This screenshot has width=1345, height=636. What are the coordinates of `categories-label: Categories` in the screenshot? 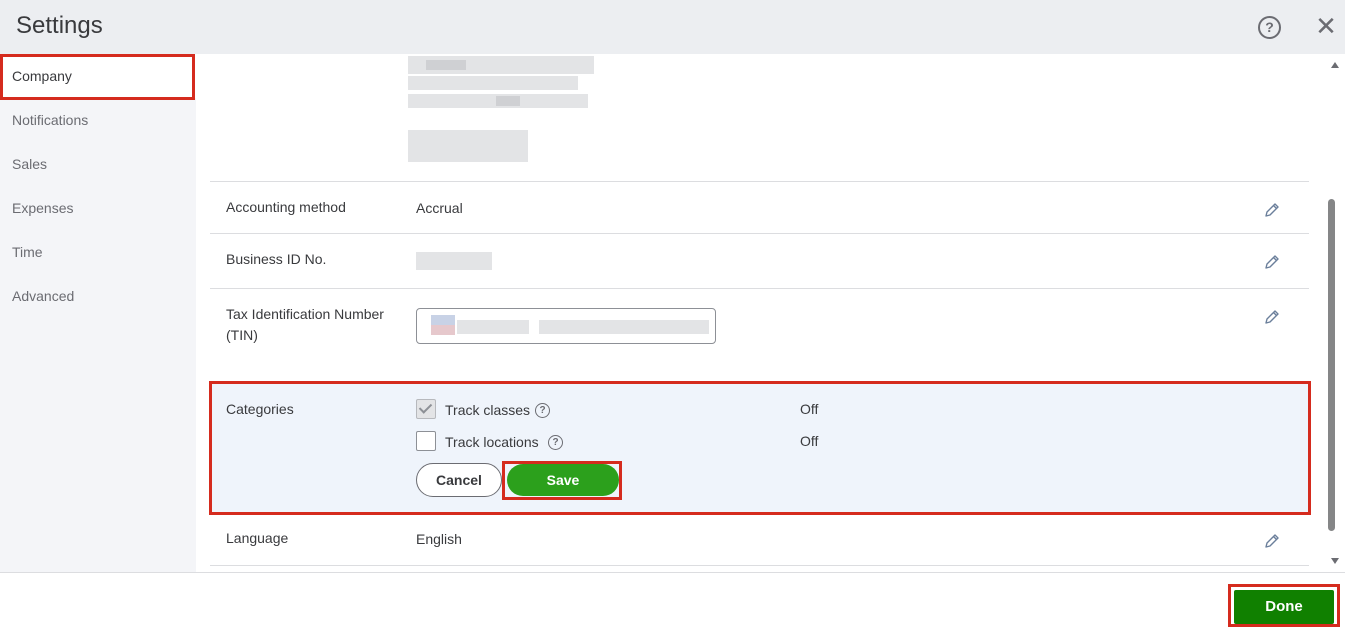 It's located at (260, 409).